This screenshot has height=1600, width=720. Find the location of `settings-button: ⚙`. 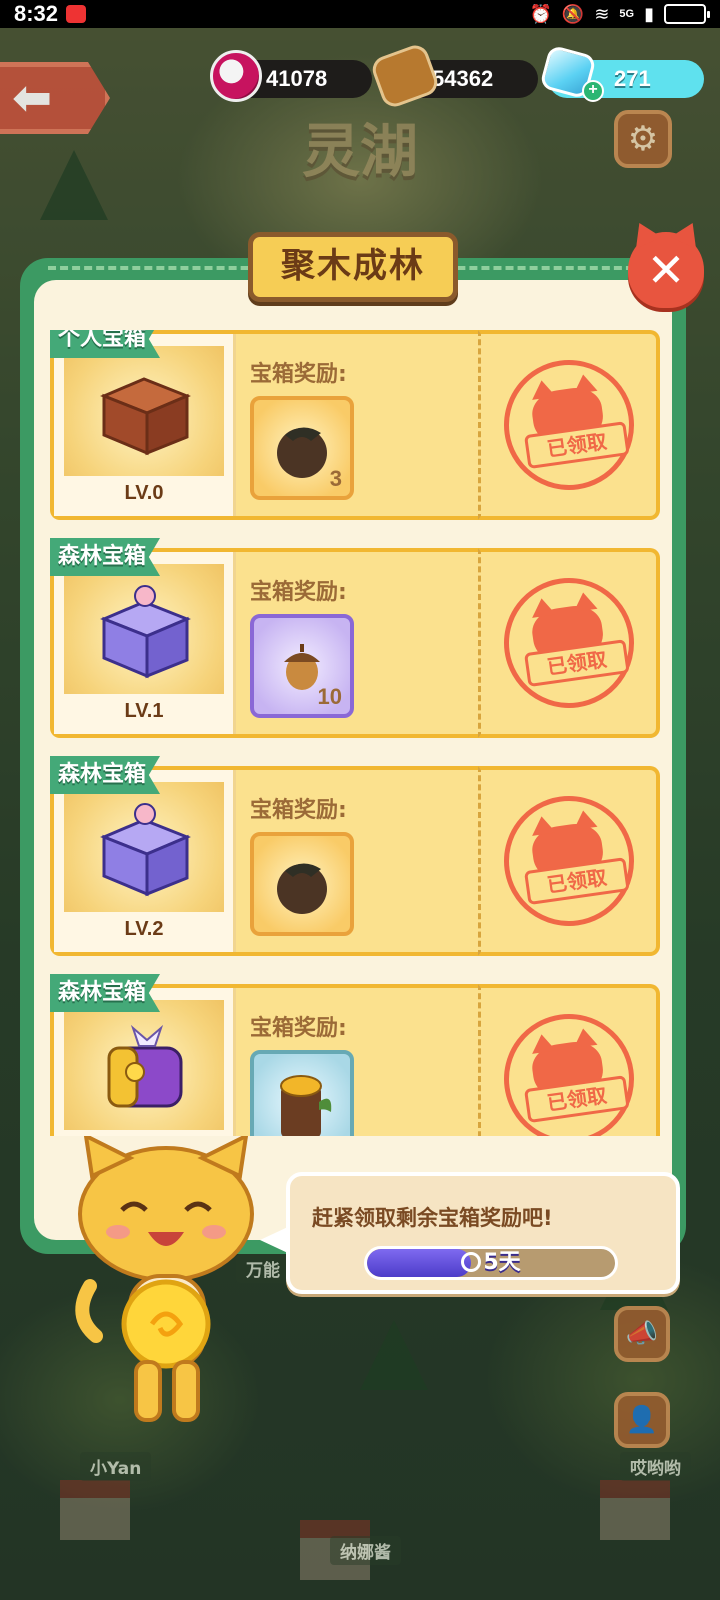

settings-button: ⚙ is located at coordinates (643, 139).